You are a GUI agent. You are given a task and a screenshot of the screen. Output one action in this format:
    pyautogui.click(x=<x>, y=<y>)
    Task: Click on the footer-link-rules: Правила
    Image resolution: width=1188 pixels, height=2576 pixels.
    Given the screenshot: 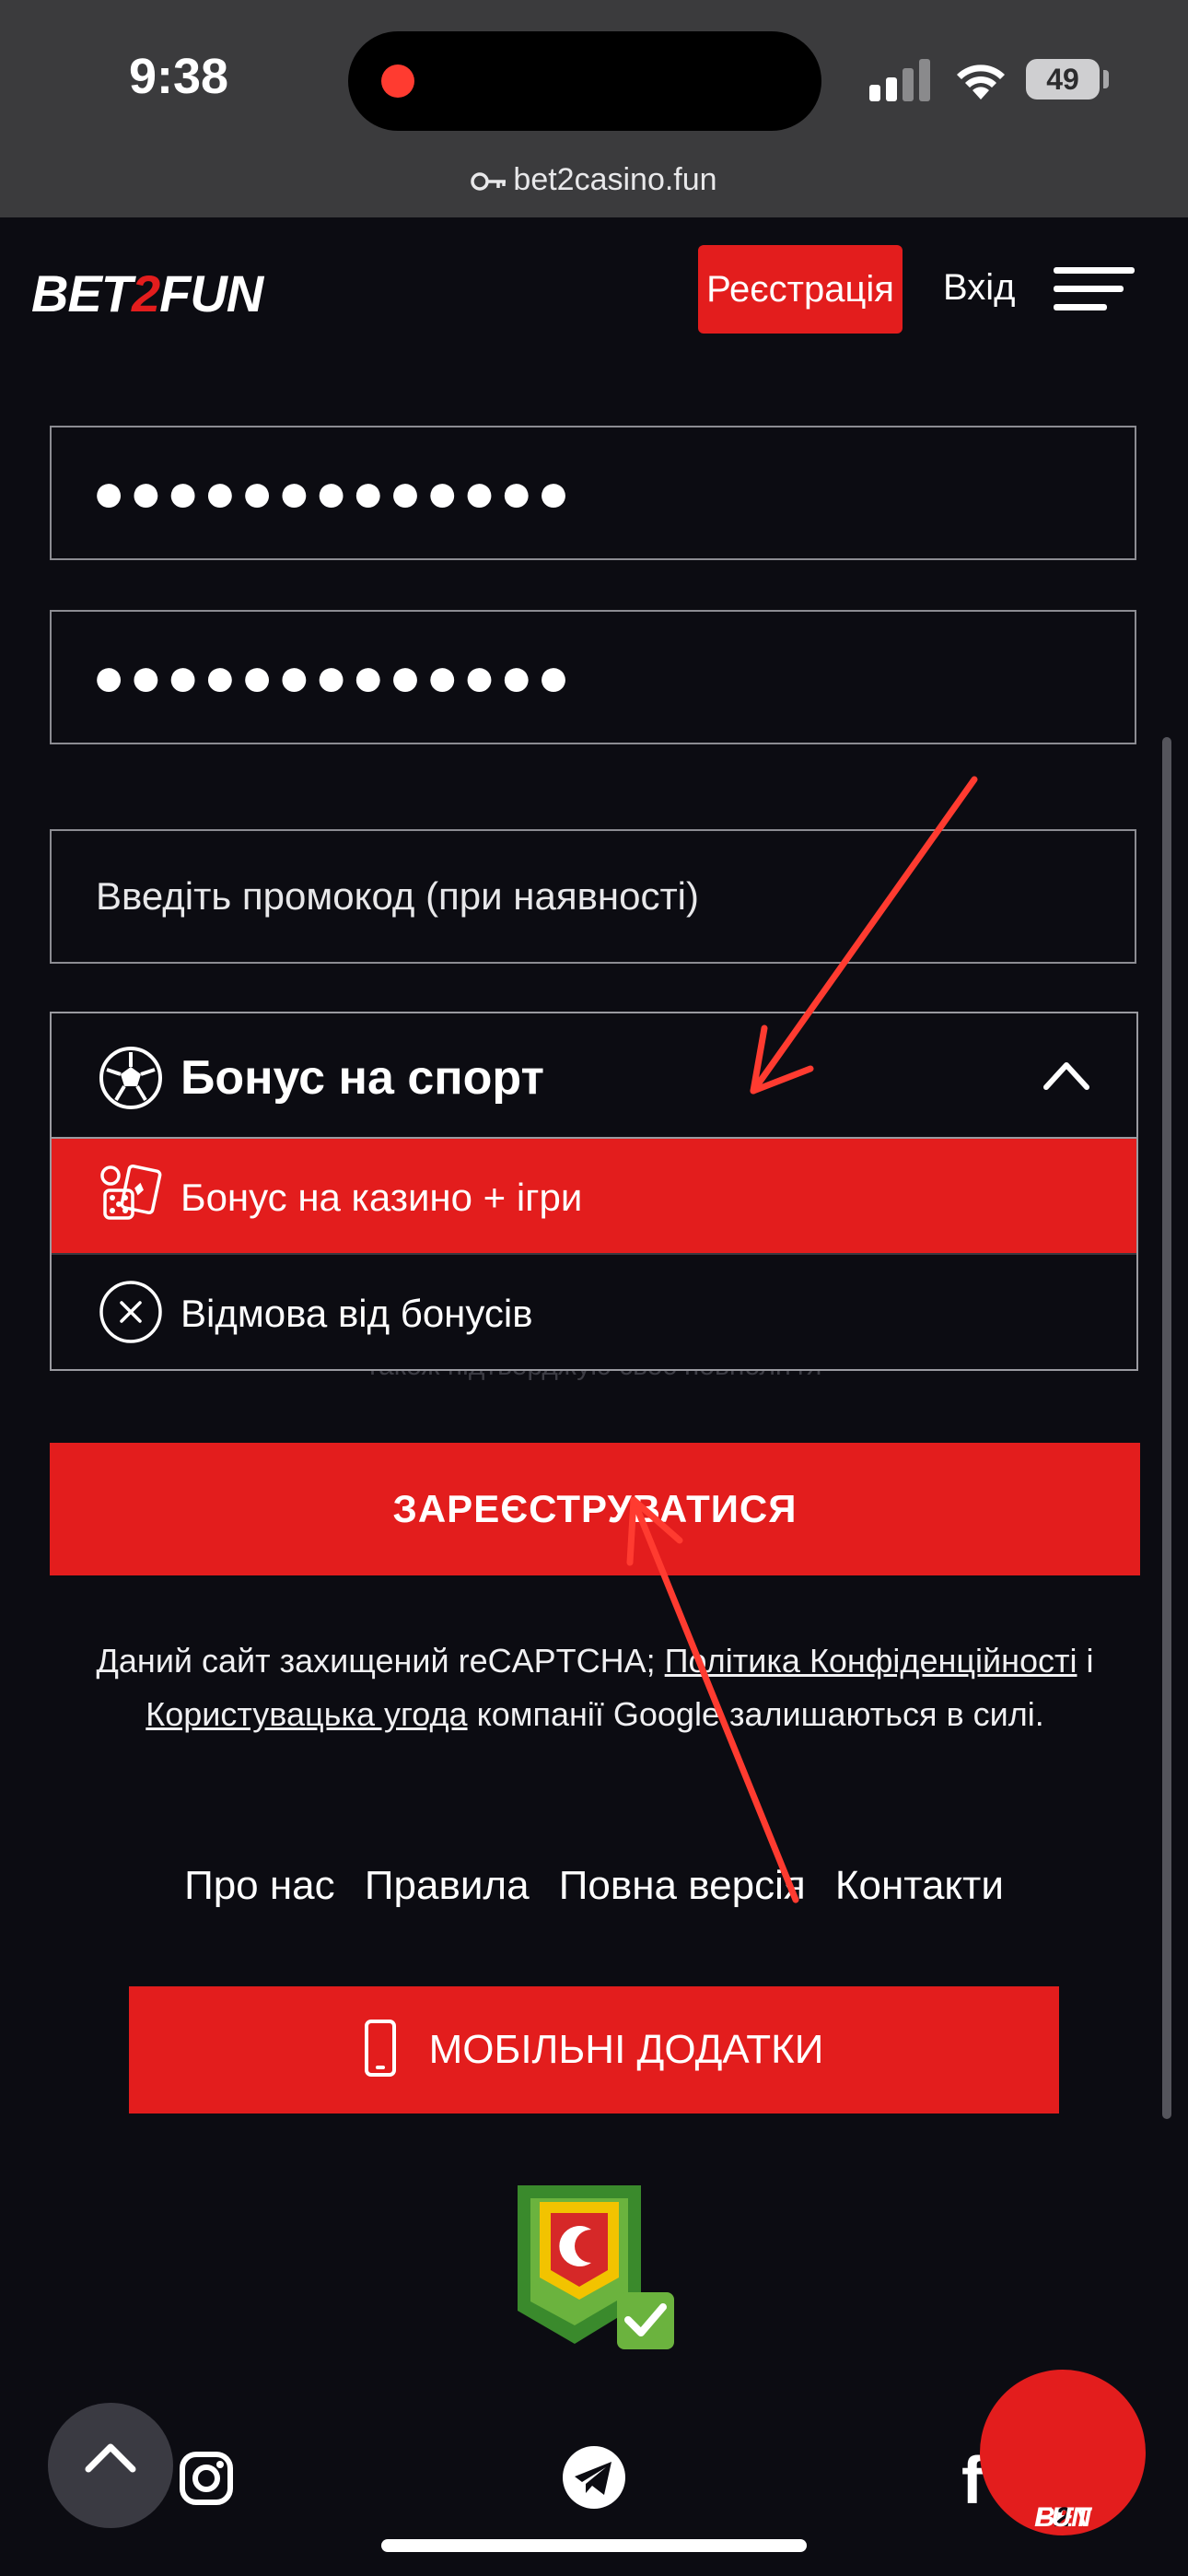 What is the action you would take?
    pyautogui.click(x=447, y=1885)
    